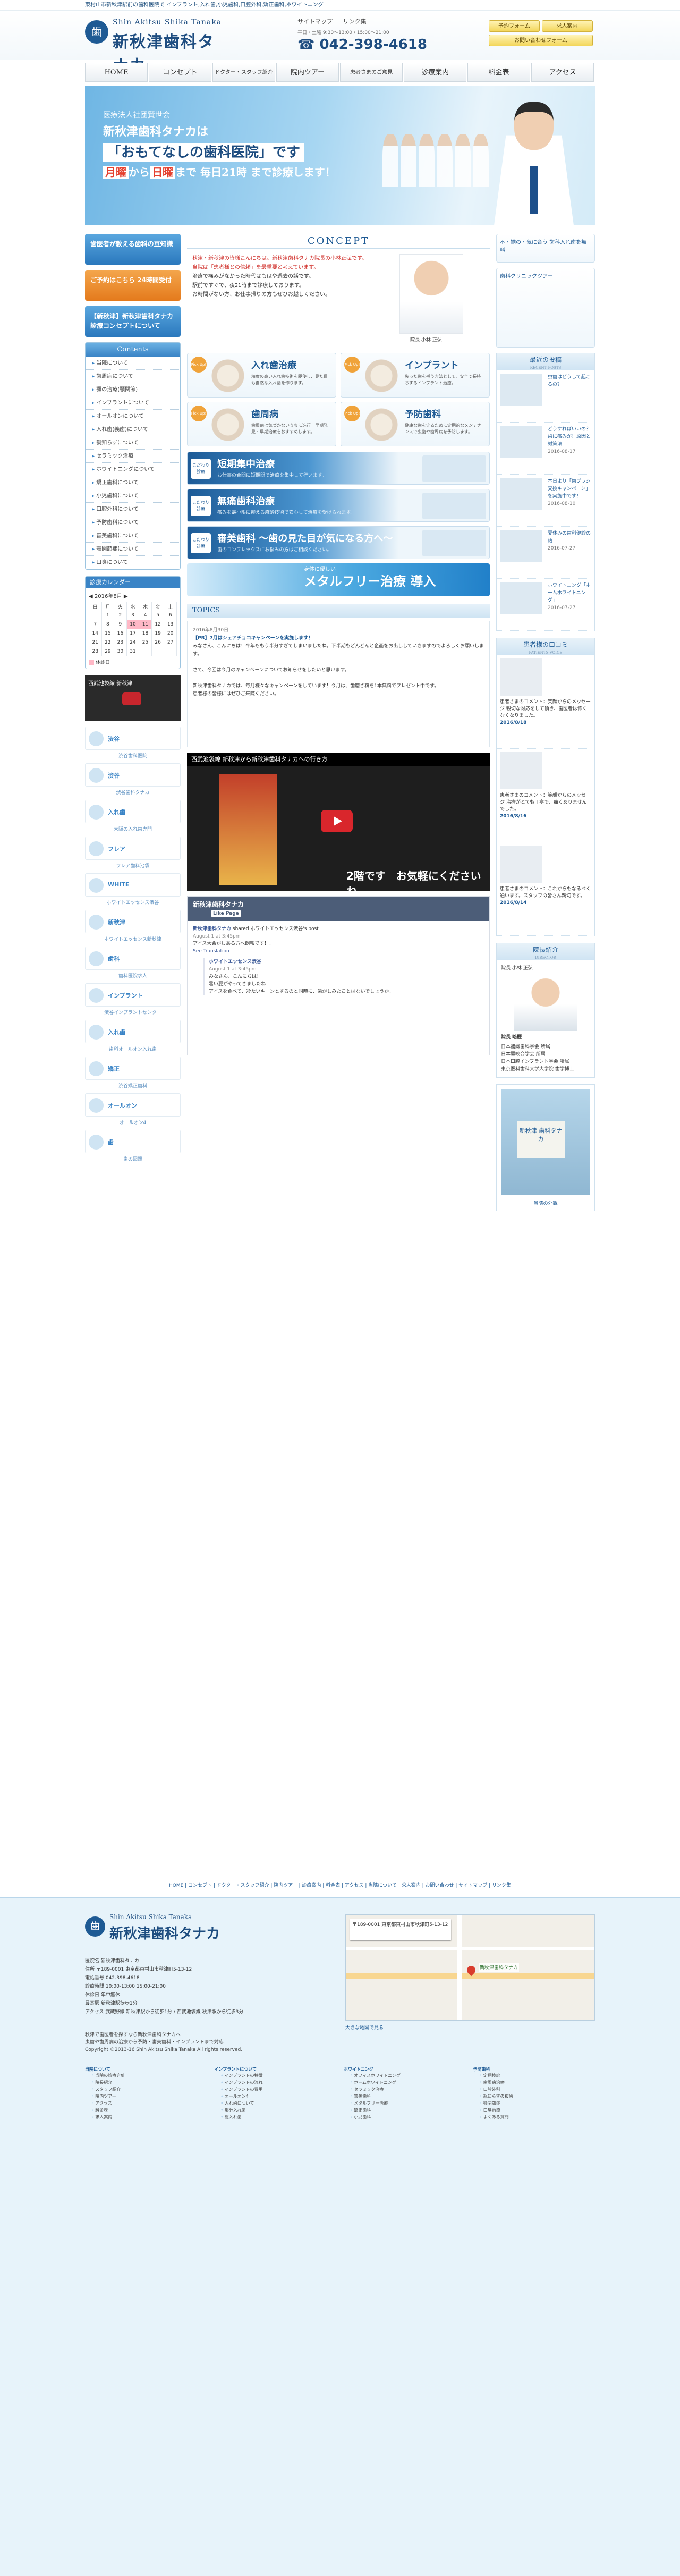 The height and width of the screenshot is (2576, 680). I want to click on calendar-day: 29, so click(108, 651).